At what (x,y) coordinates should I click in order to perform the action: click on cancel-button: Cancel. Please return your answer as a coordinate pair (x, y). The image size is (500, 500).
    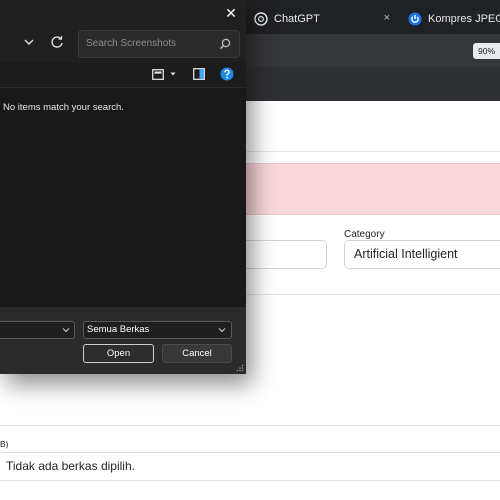
    Looking at the image, I should click on (197, 353).